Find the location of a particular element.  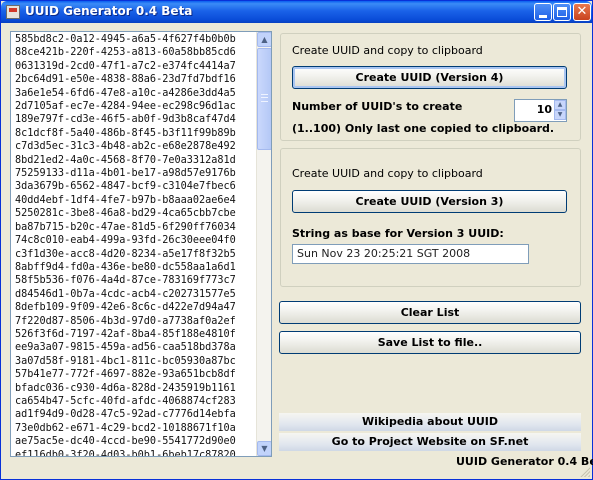

window-title: UUID Generator 0.4 Beta is located at coordinates (109, 11).